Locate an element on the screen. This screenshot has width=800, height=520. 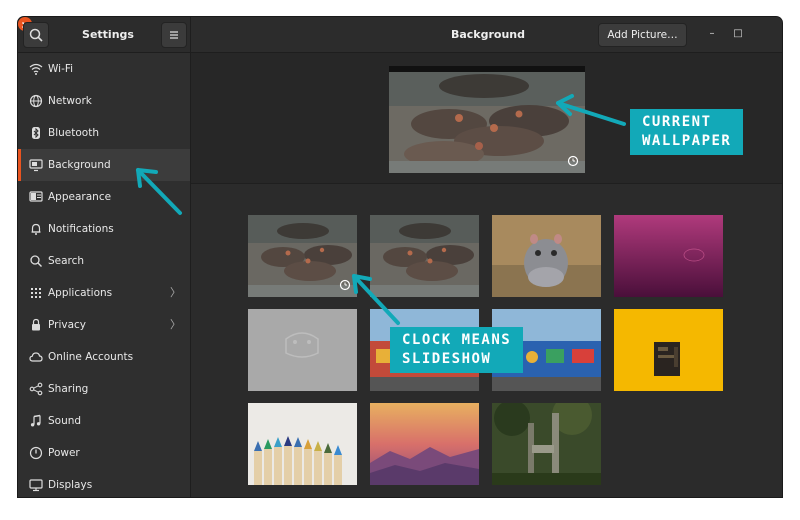
cloud-icon is located at coordinates (36, 357).